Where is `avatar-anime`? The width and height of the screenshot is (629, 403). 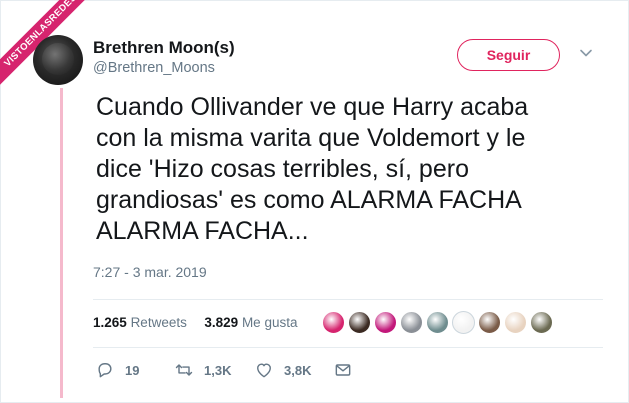
avatar-anime is located at coordinates (515, 322).